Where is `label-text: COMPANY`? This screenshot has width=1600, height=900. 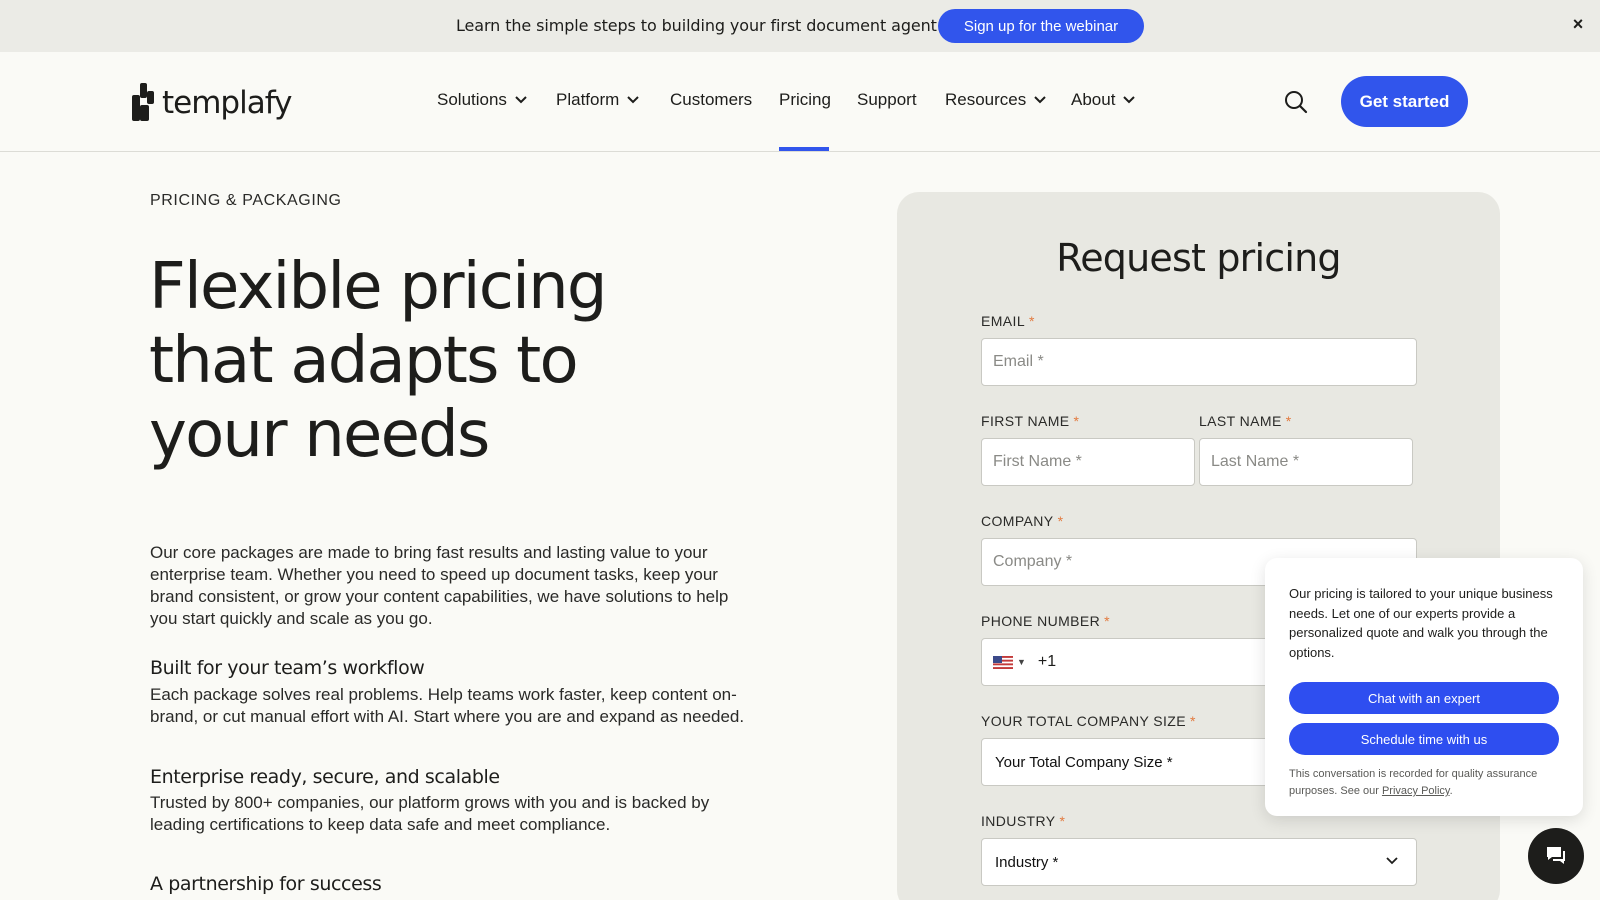
label-text: COMPANY is located at coordinates (1017, 521).